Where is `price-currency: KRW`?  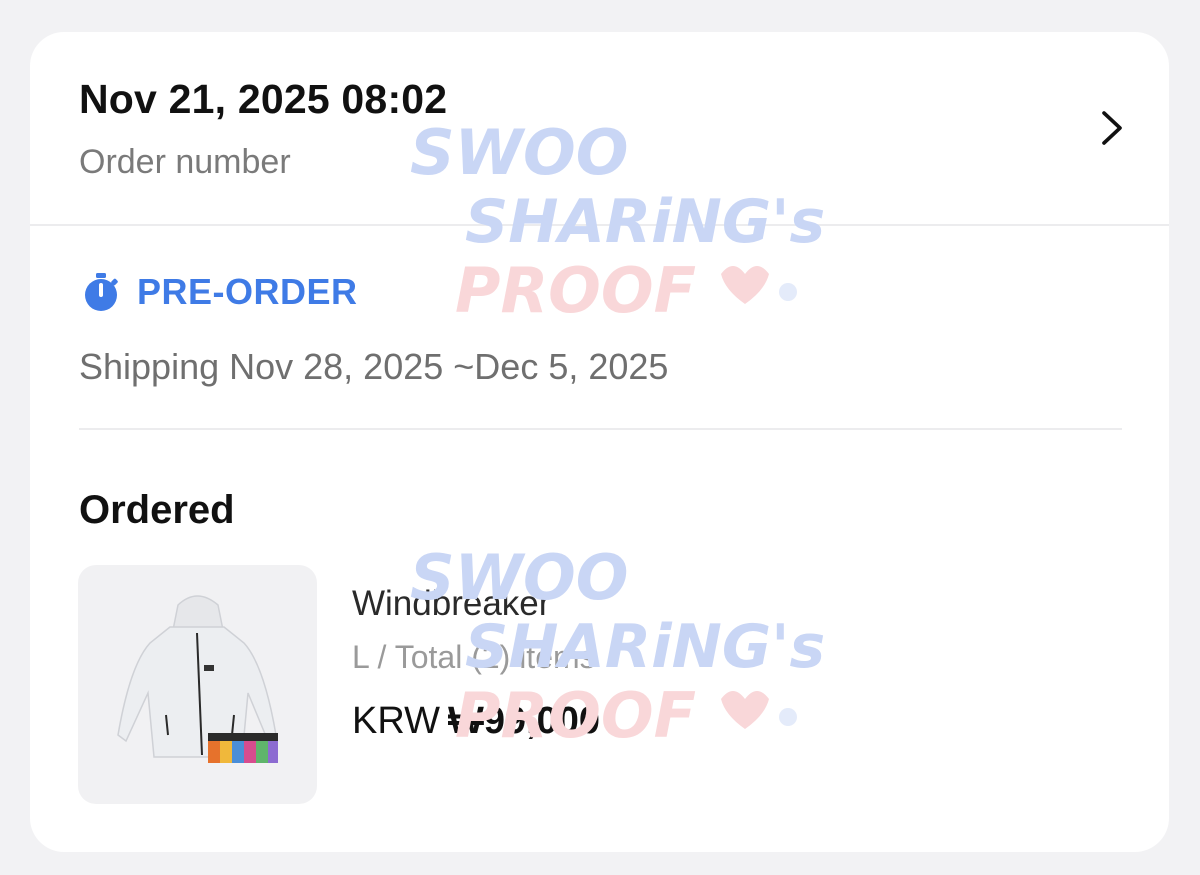 price-currency: KRW is located at coordinates (396, 721).